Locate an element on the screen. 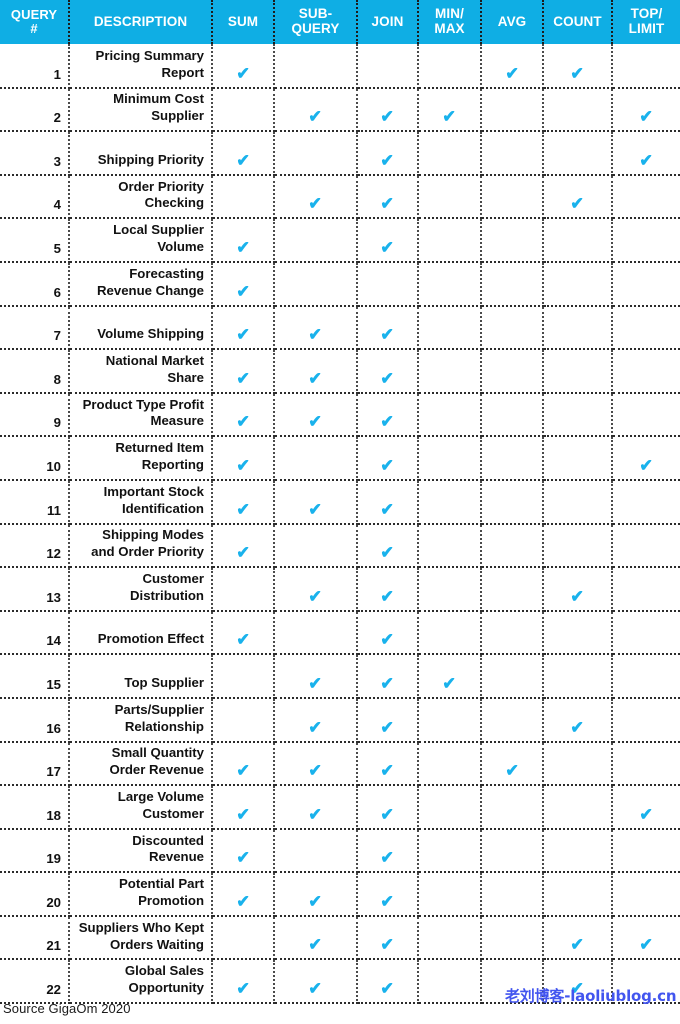 Image resolution: width=680 pixels, height=1024 pixels. table-row: 11Important Stock Identification✔✔✔✔✔✔✔ is located at coordinates (340, 502).